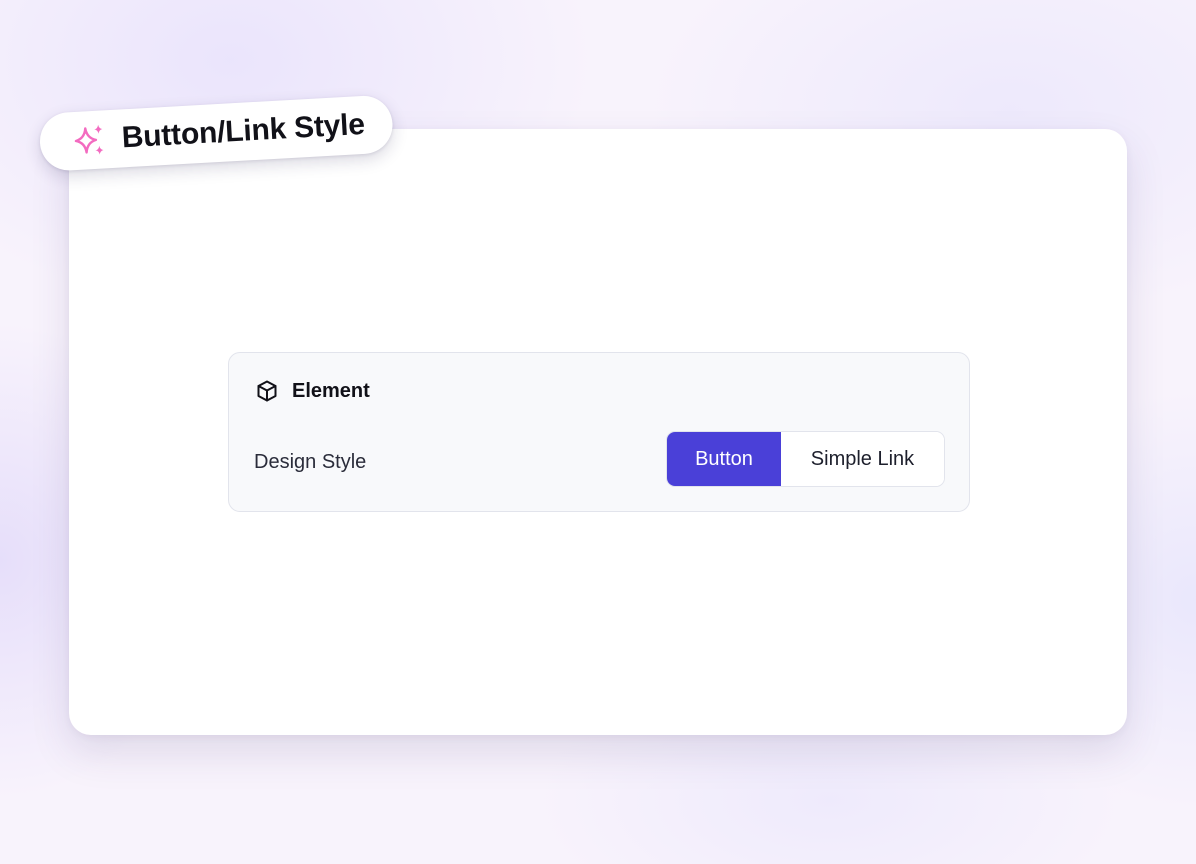 The image size is (1196, 864). What do you see at coordinates (599, 432) in the screenshot?
I see `element-settings-panel: Element Design Style Button Simple Link` at bounding box center [599, 432].